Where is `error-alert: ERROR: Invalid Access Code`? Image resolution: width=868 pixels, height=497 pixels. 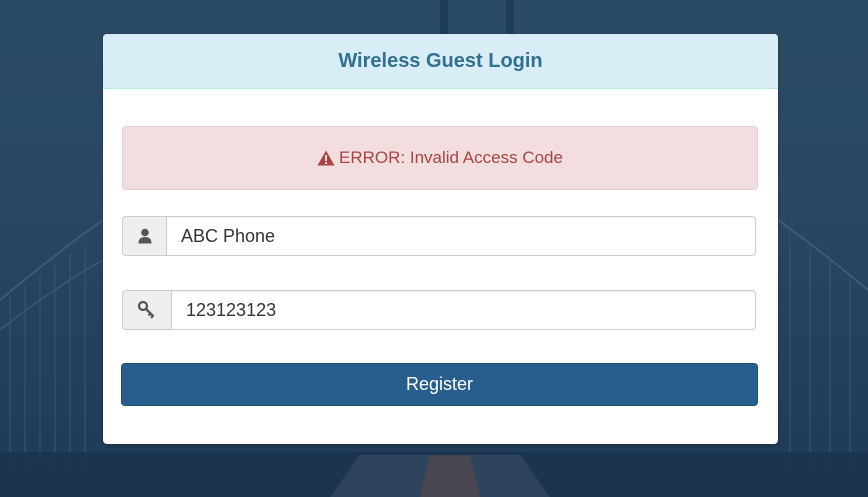
error-alert: ERROR: Invalid Access Code is located at coordinates (440, 158).